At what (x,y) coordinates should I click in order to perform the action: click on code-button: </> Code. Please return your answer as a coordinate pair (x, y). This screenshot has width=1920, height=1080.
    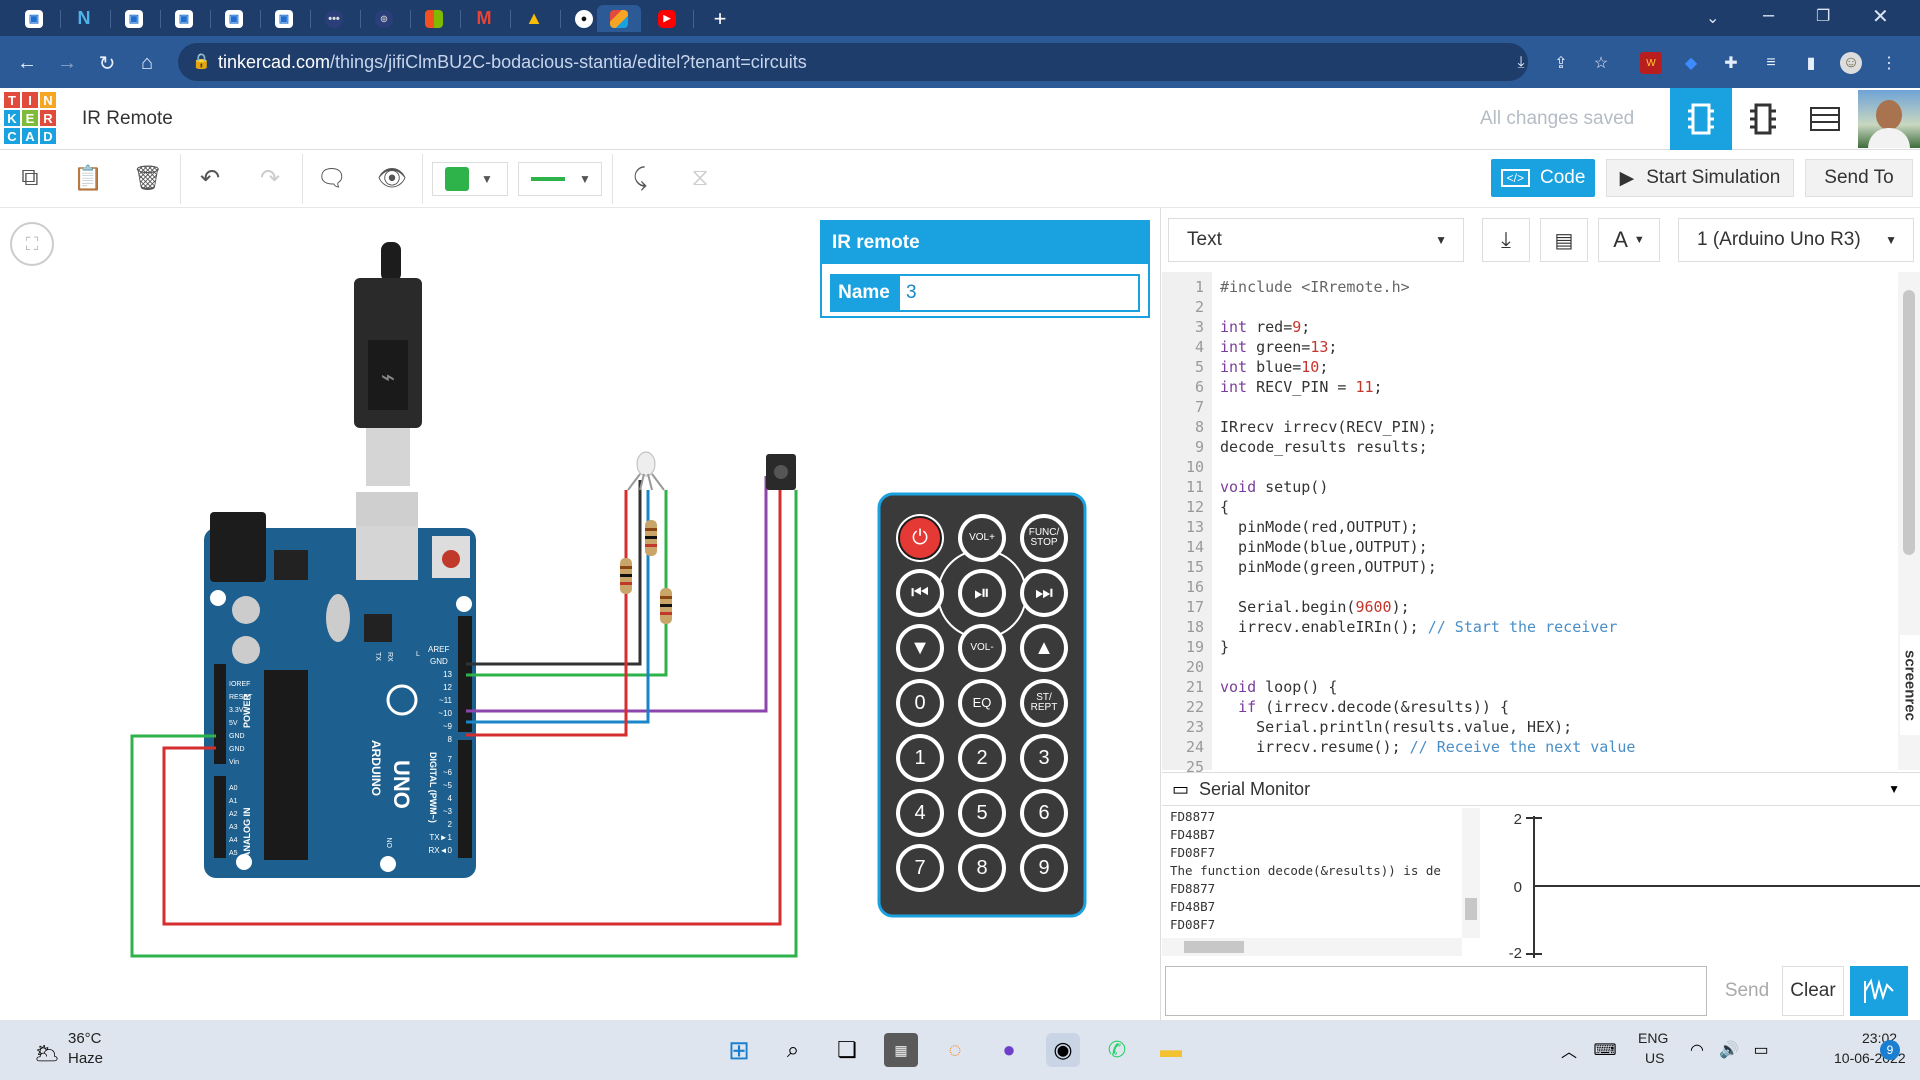
    Looking at the image, I should click on (1543, 178).